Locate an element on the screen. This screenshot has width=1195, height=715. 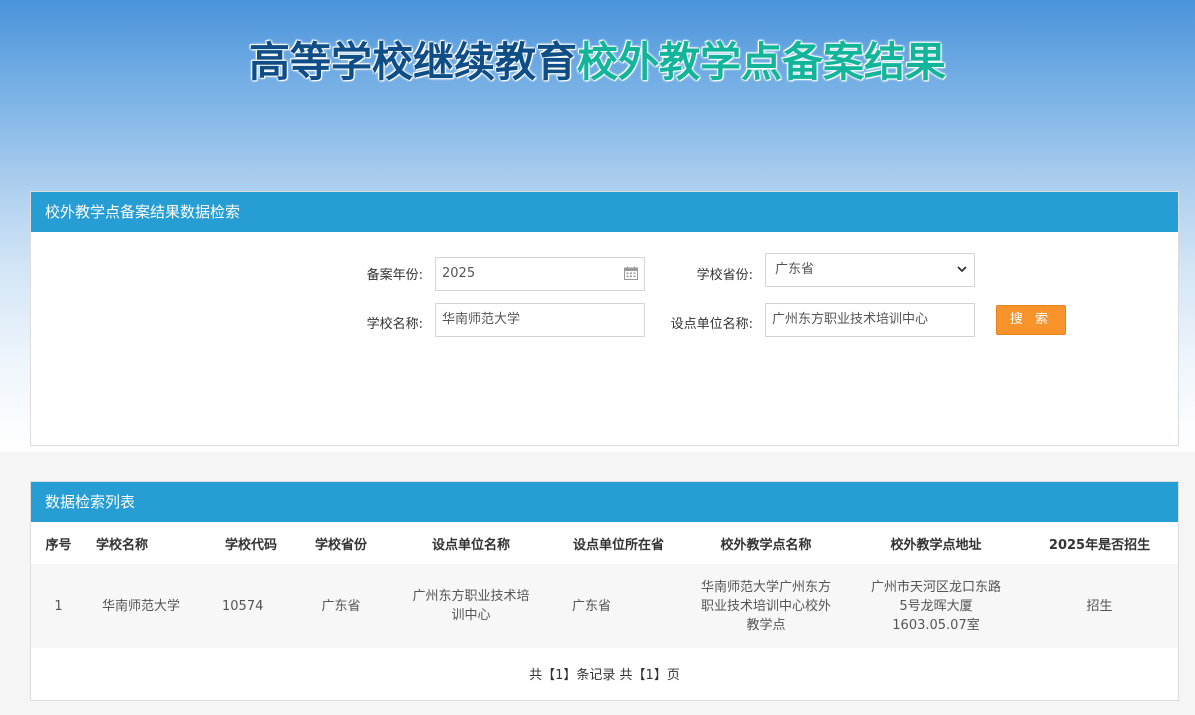
cell-site-name: 华南师范大学广州东方职业技术培训中心校外教学点 is located at coordinates (766, 606).